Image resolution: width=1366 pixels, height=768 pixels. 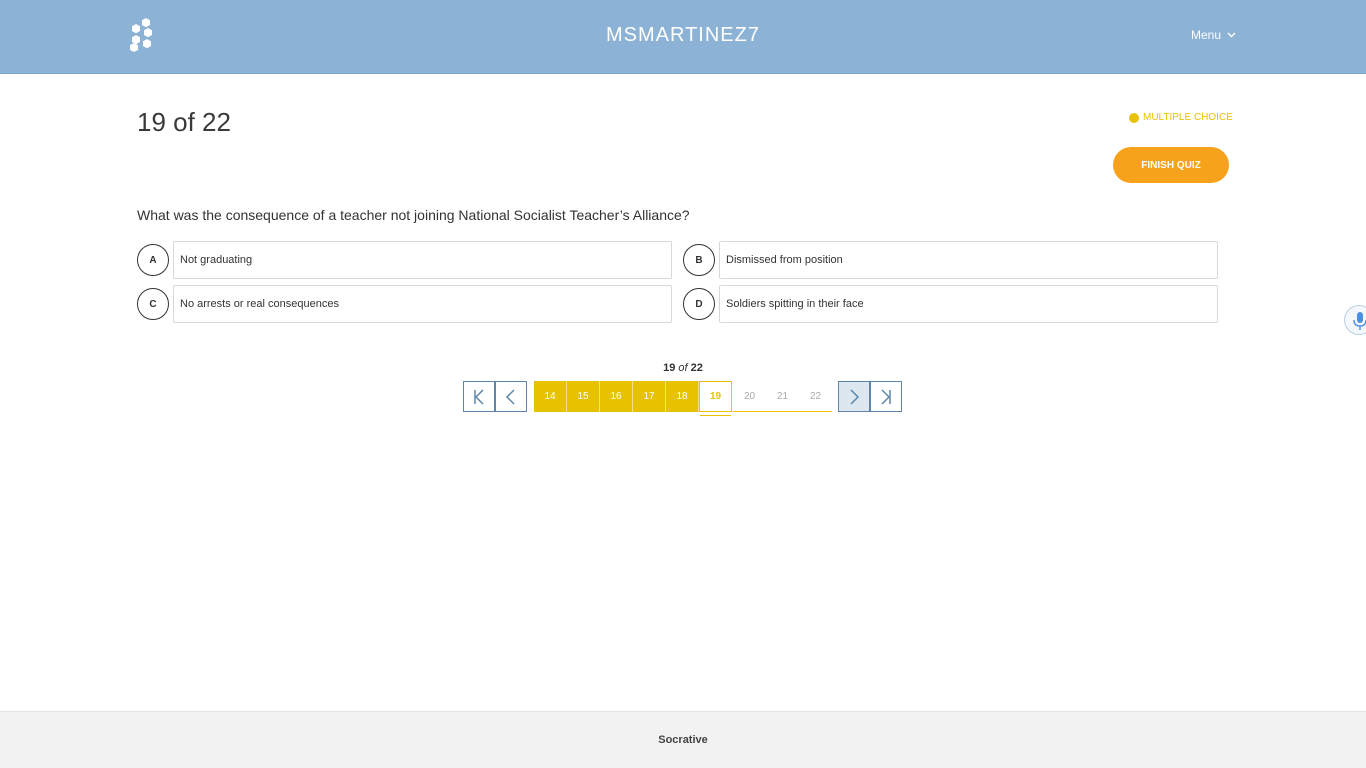 I want to click on chevron-right-icon, so click(x=855, y=396).